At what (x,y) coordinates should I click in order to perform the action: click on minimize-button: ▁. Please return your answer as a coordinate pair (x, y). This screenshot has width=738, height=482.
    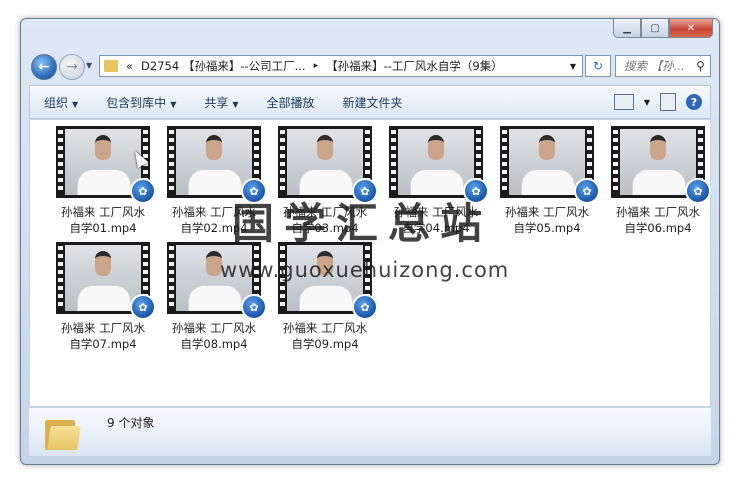
    Looking at the image, I should click on (627, 28).